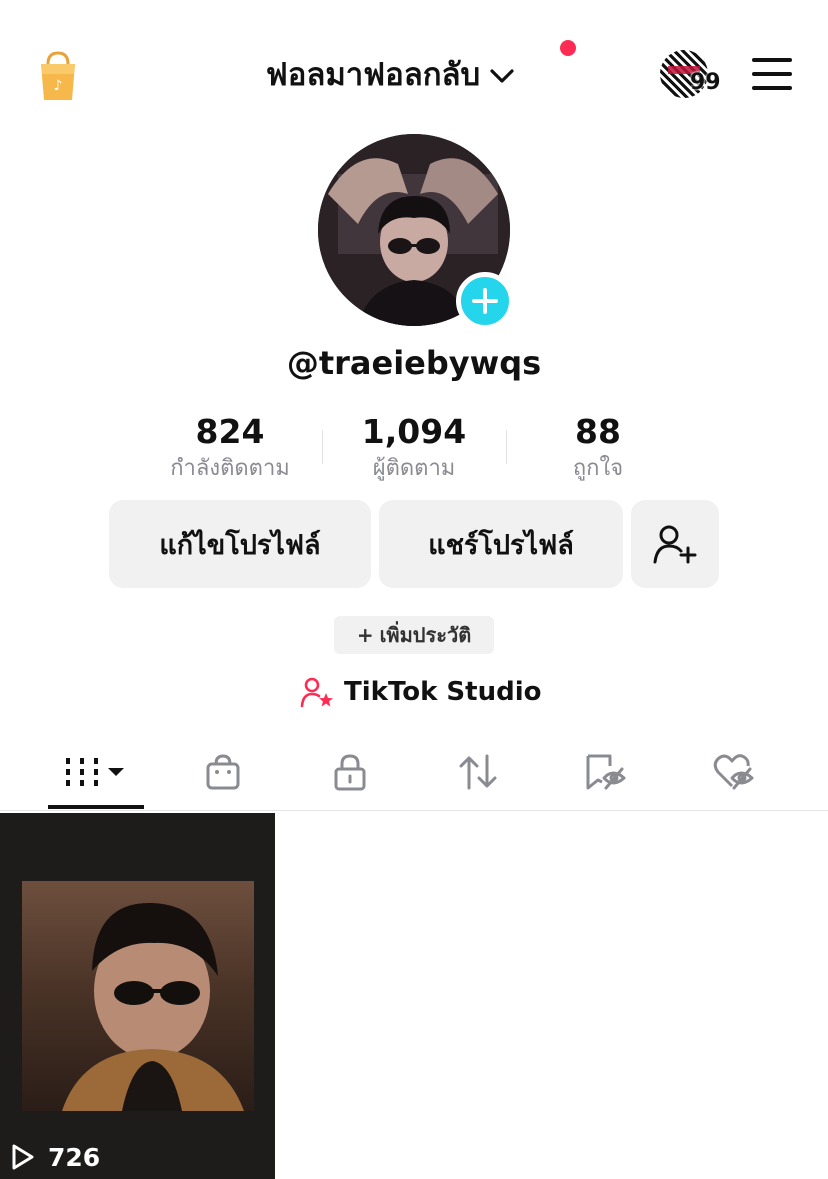  I want to click on likes-stat: 88 ถูกใจ, so click(598, 449).